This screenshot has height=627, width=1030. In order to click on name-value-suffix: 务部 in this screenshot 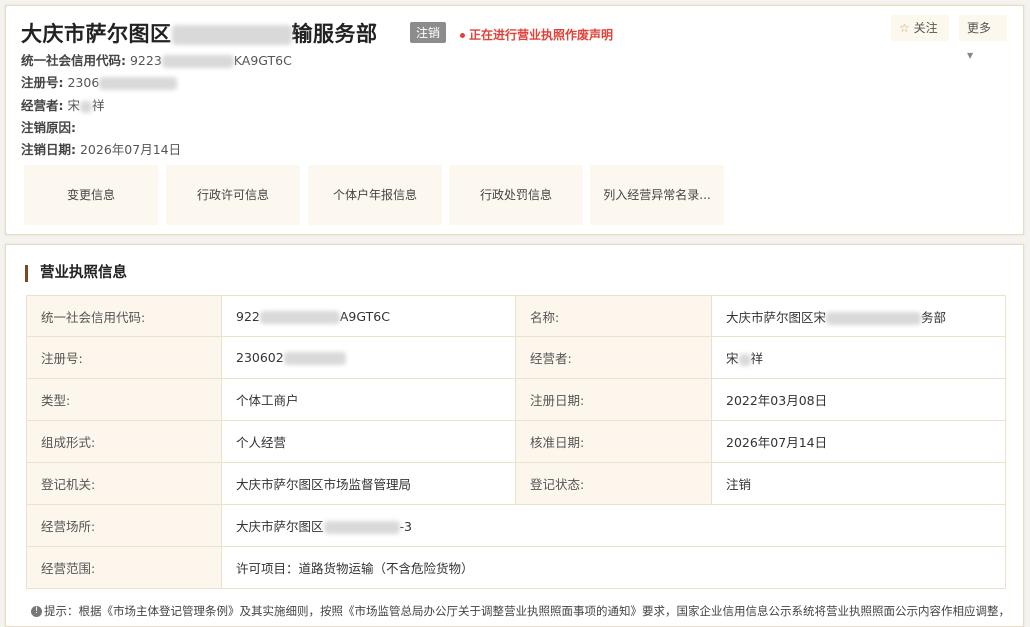, I will do `click(934, 317)`.